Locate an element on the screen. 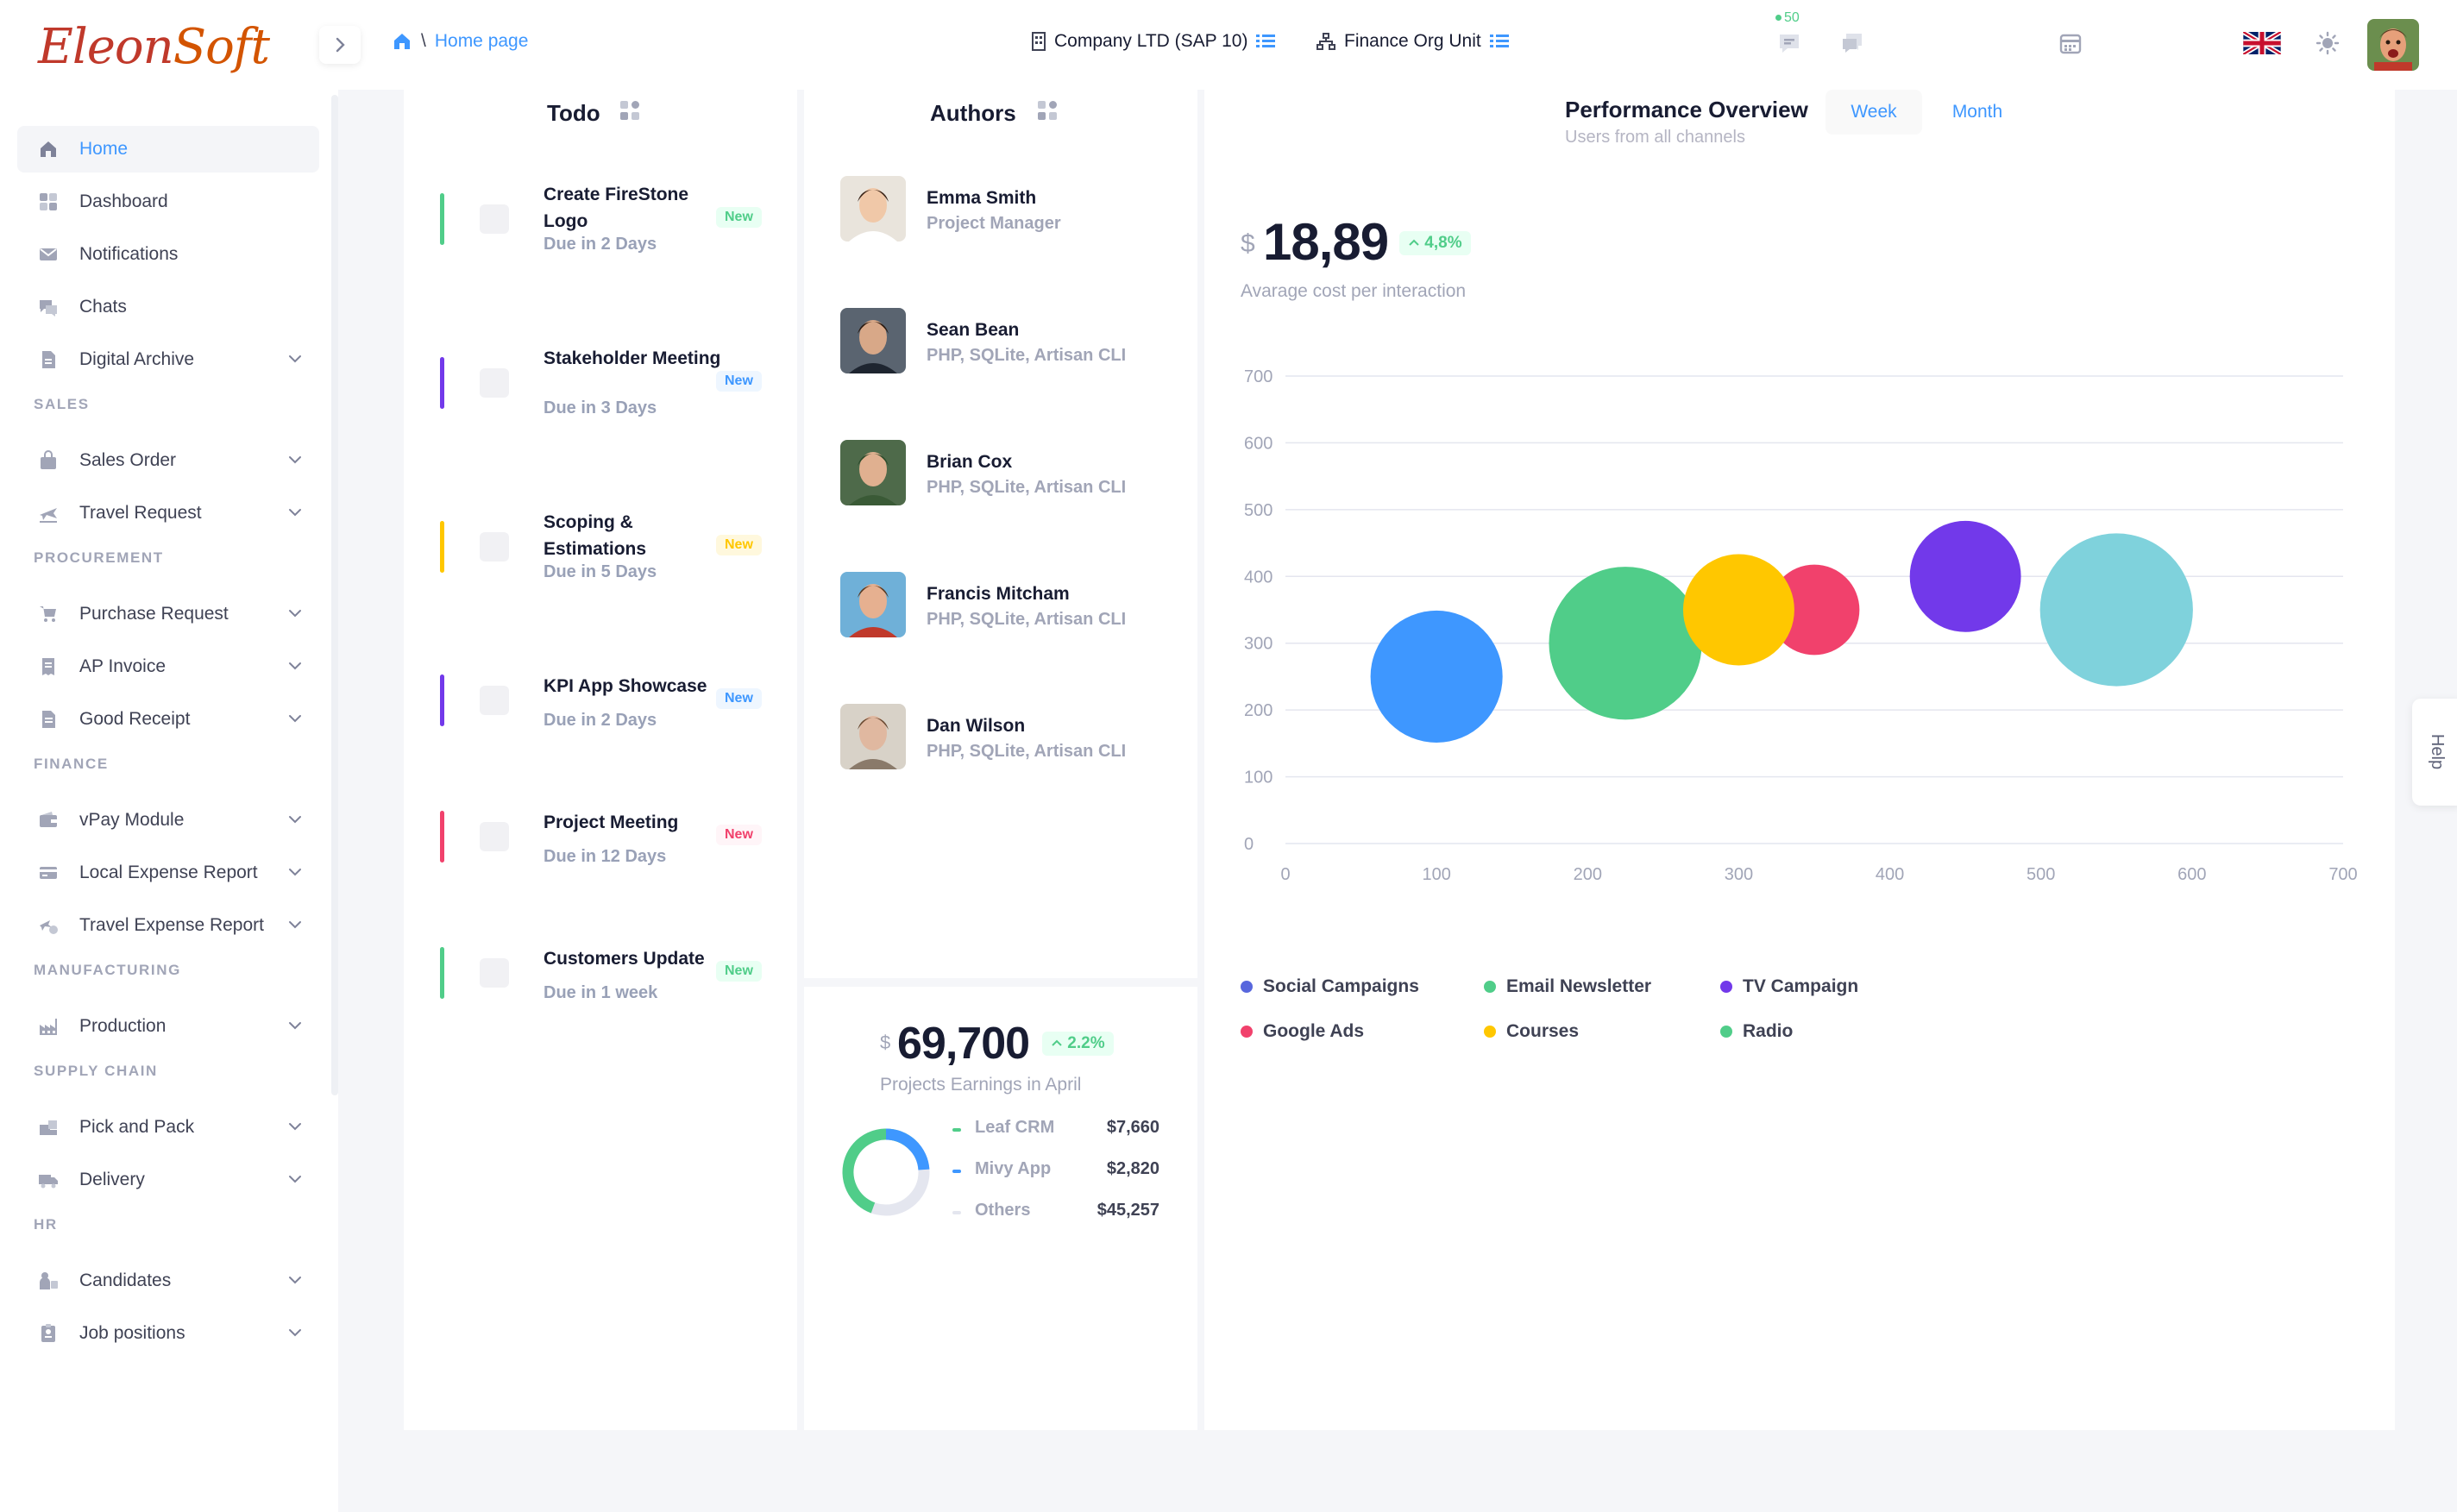 The image size is (2457, 1512). company-selector: Company LTD (SAP 10) is located at coordinates (1154, 41).